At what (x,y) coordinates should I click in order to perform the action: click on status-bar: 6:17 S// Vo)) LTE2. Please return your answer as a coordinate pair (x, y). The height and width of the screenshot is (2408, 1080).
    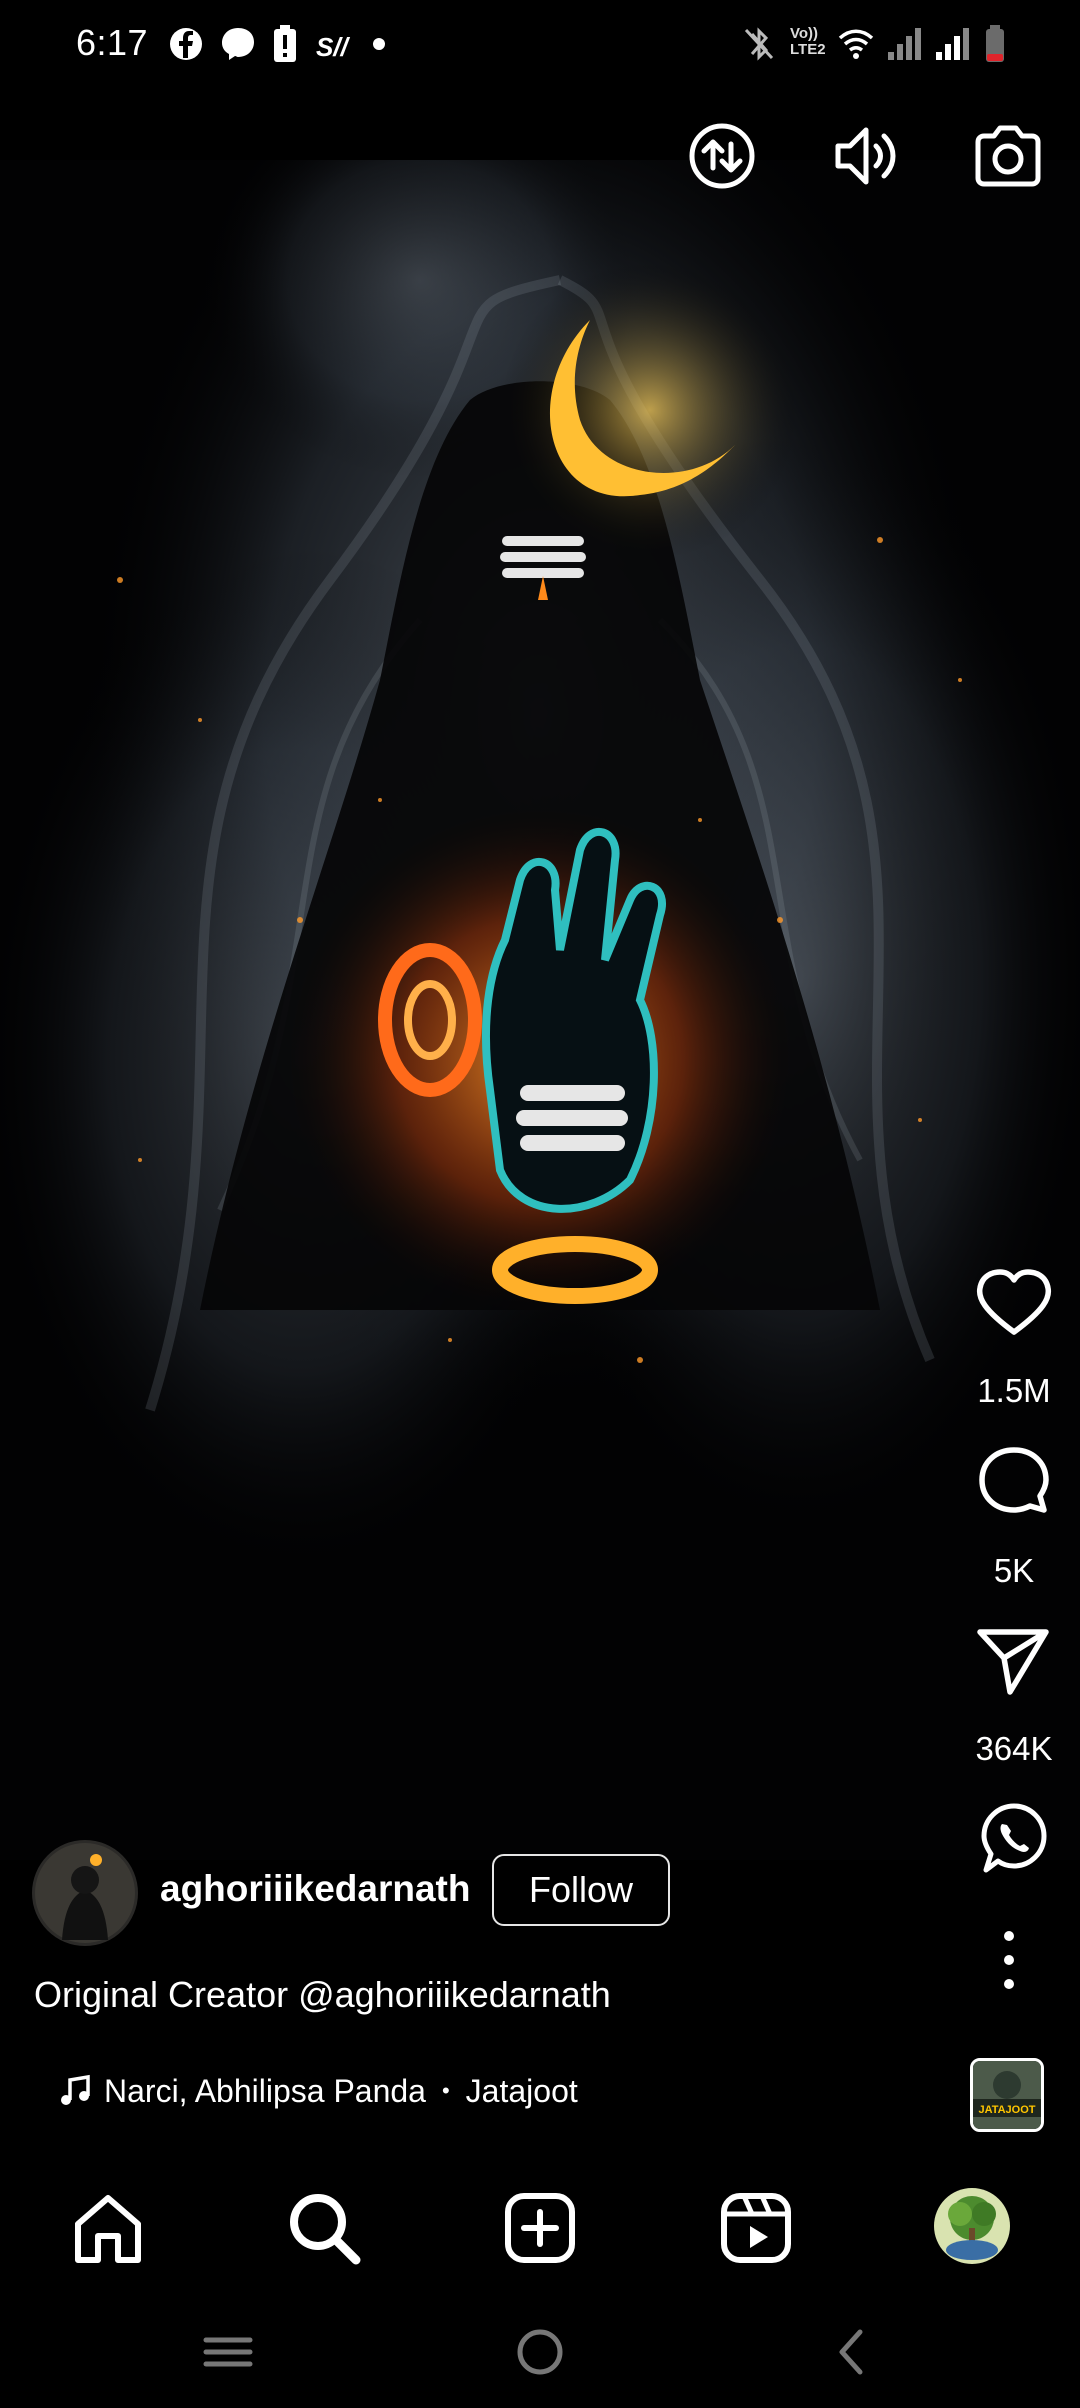
    Looking at the image, I should click on (540, 45).